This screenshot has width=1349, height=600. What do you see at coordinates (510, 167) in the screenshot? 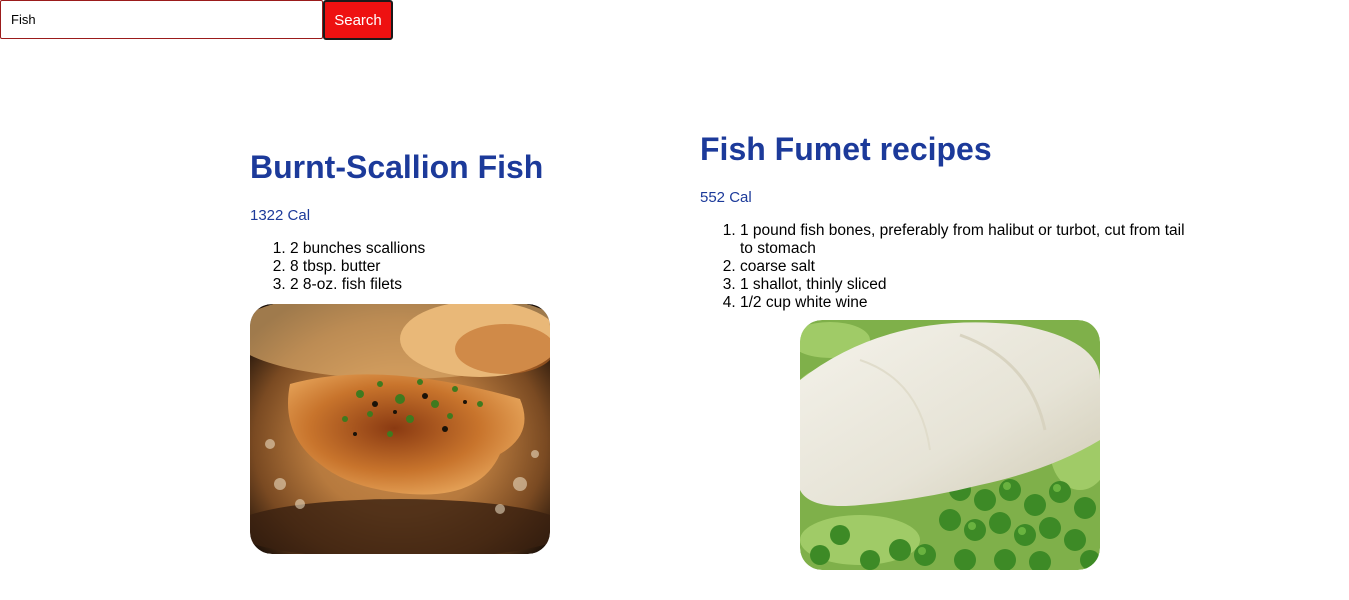
I see `recipe-title: Burnt-Scallion Fish` at bounding box center [510, 167].